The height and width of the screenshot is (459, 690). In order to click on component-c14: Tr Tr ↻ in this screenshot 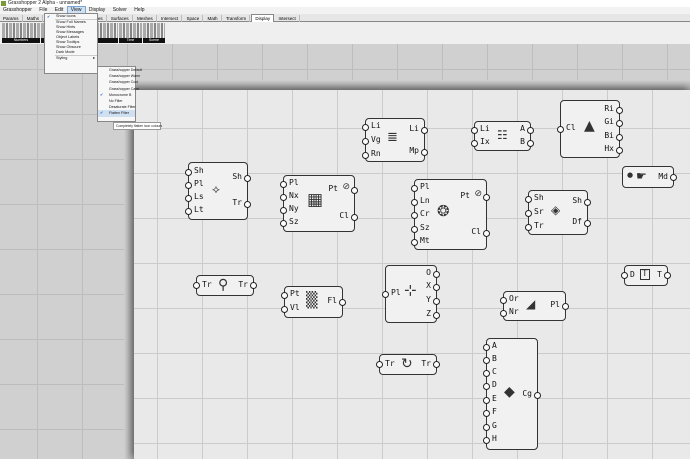, I will do `click(408, 364)`.